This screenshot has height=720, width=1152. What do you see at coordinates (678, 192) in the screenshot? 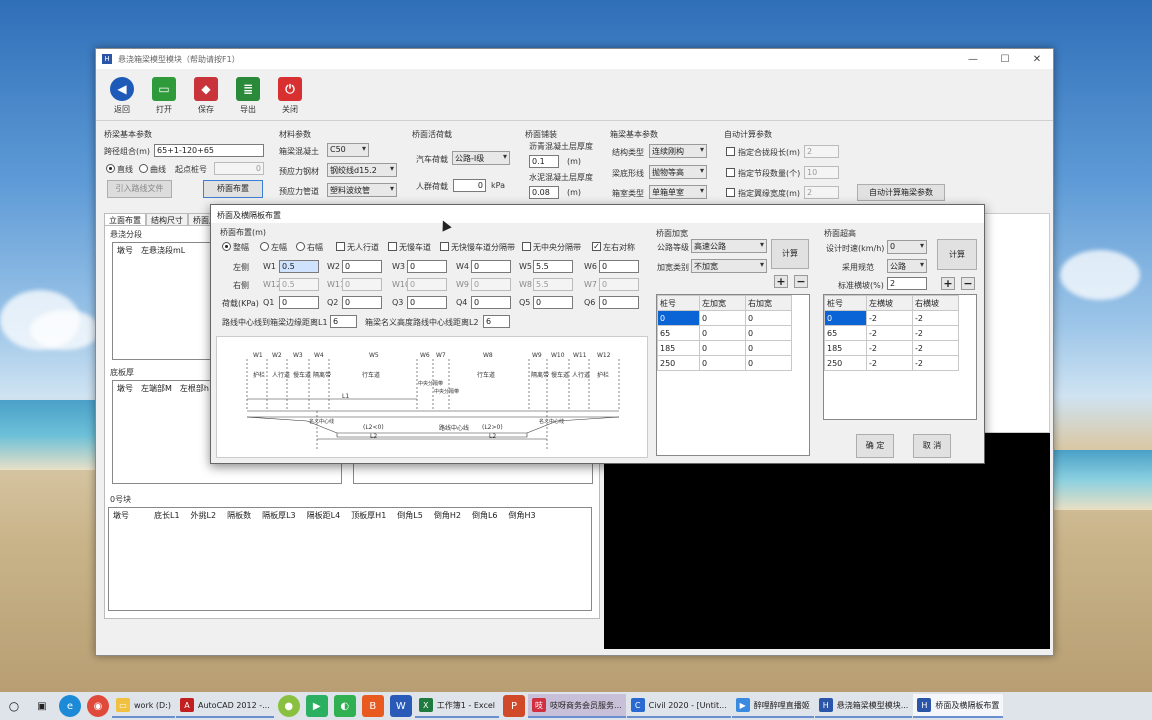
I see `section-type-select: 单箱单室` at bounding box center [678, 192].